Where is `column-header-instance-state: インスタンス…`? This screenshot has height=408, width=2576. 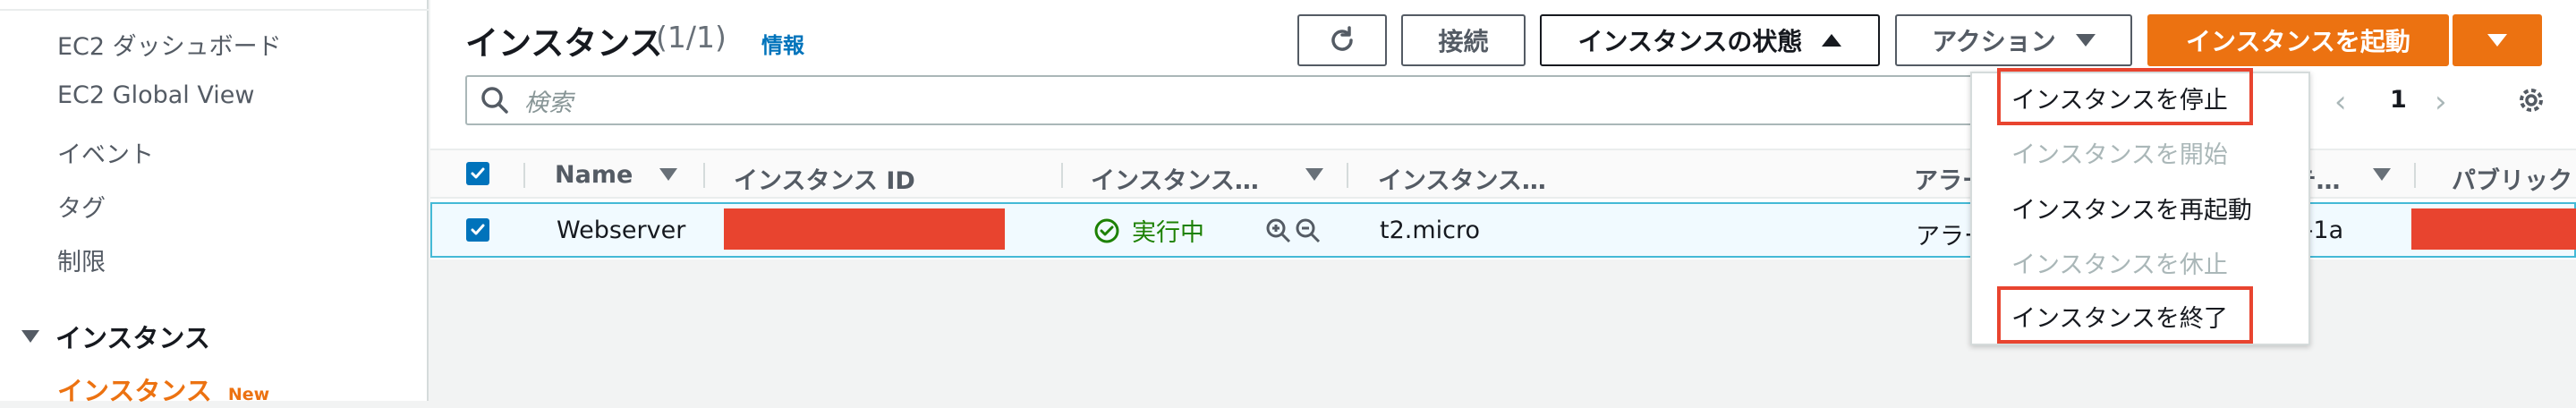
column-header-instance-state: インスタンス… is located at coordinates (1175, 178).